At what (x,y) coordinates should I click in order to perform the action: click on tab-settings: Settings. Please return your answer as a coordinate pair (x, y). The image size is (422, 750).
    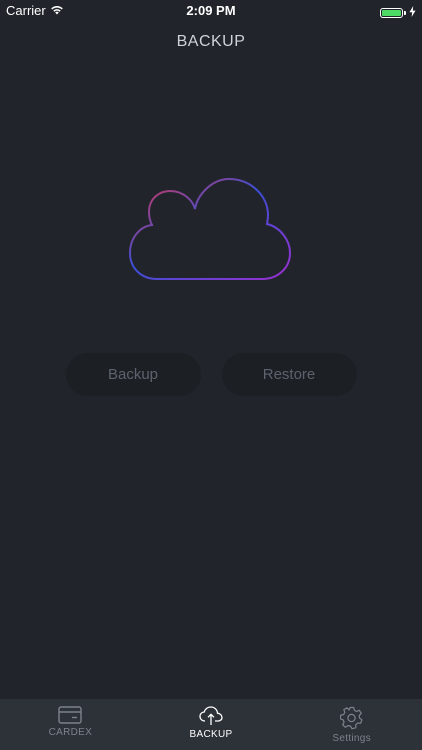
    Looking at the image, I should click on (351, 724).